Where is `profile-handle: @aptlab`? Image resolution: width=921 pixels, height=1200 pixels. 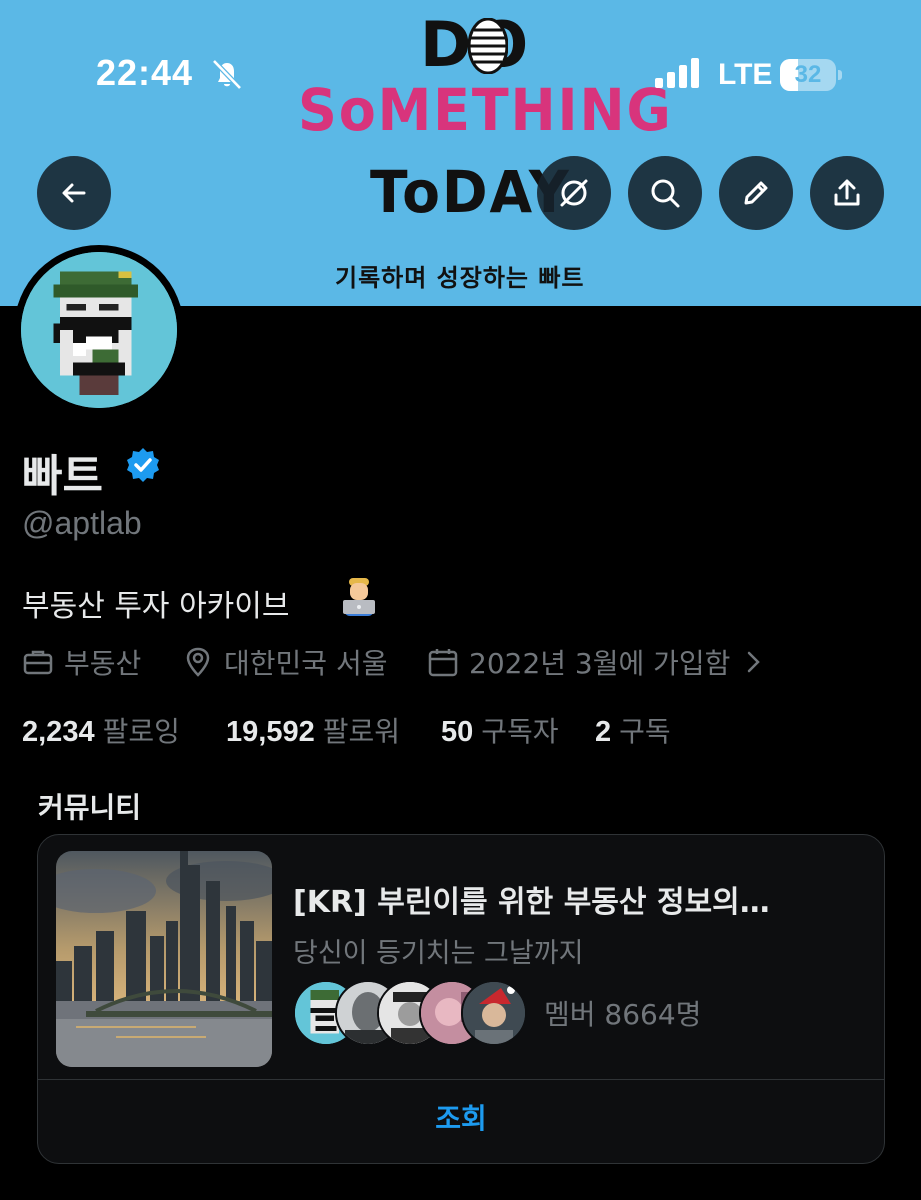 profile-handle: @aptlab is located at coordinates (82, 523).